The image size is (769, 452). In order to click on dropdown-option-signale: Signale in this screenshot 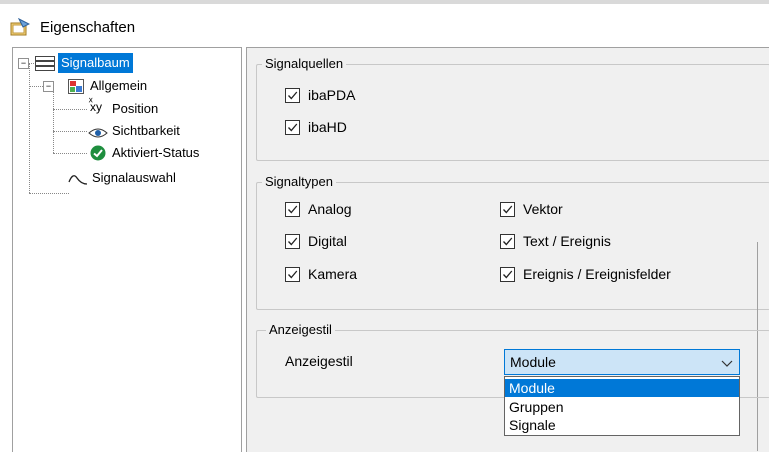, I will do `click(622, 425)`.